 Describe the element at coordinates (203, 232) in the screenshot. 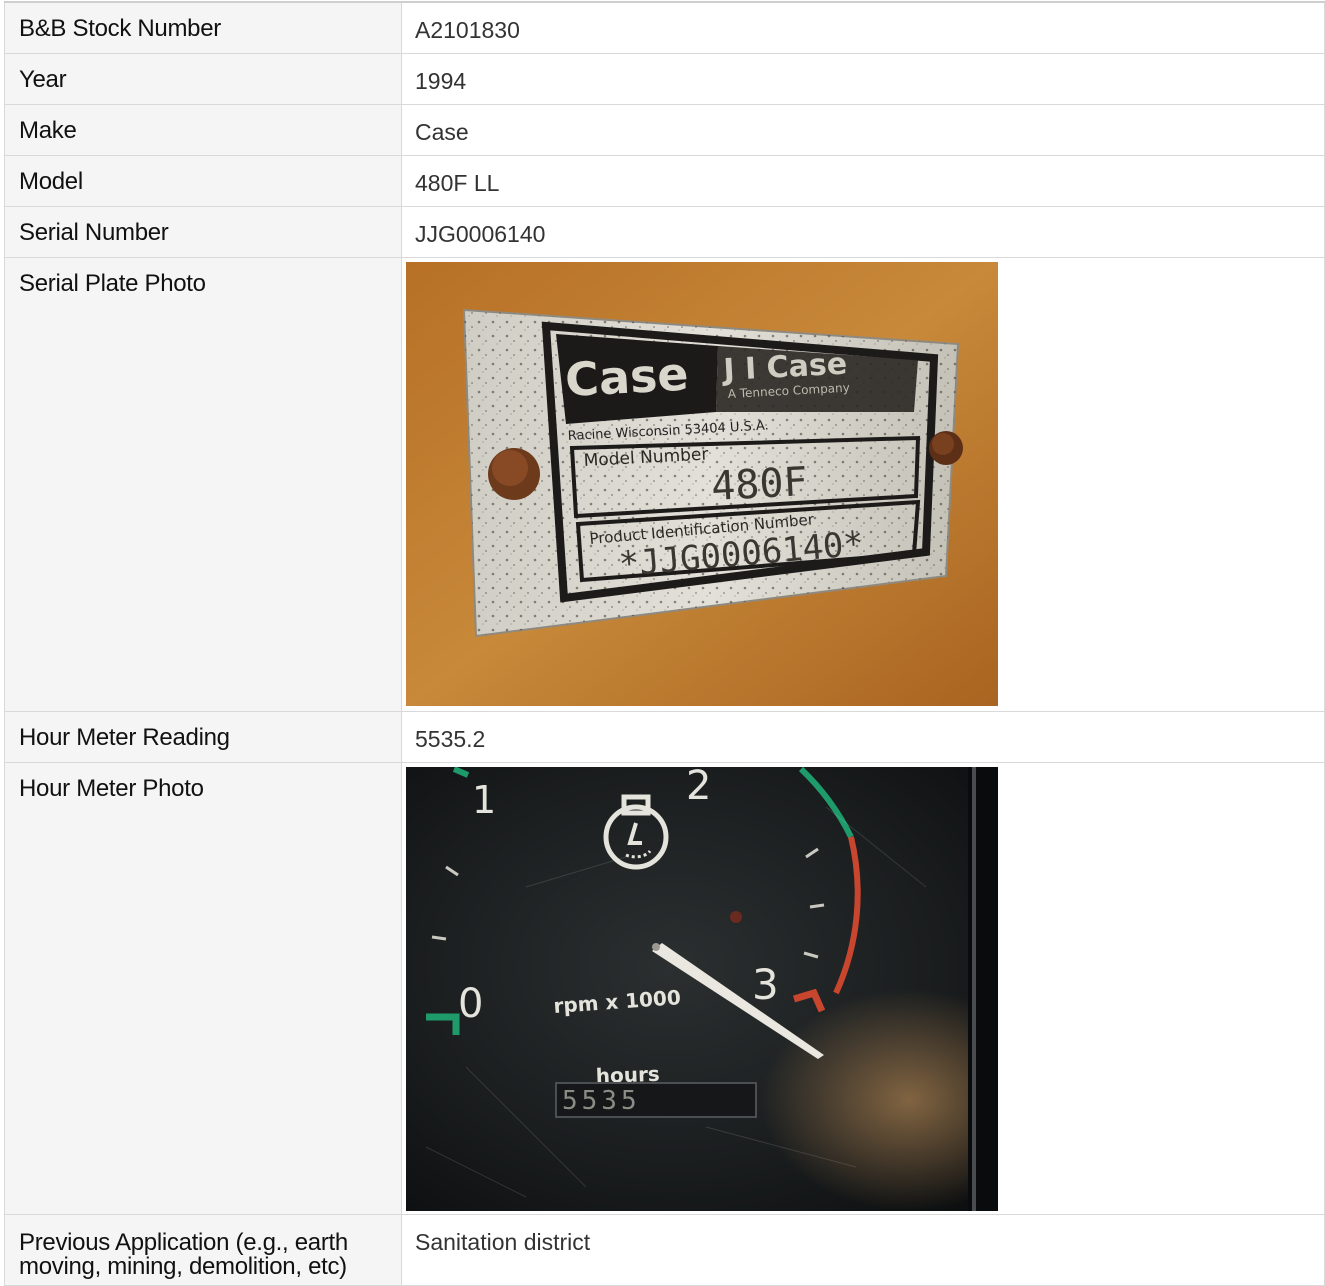

I see `label-cell: Serial Number` at that location.